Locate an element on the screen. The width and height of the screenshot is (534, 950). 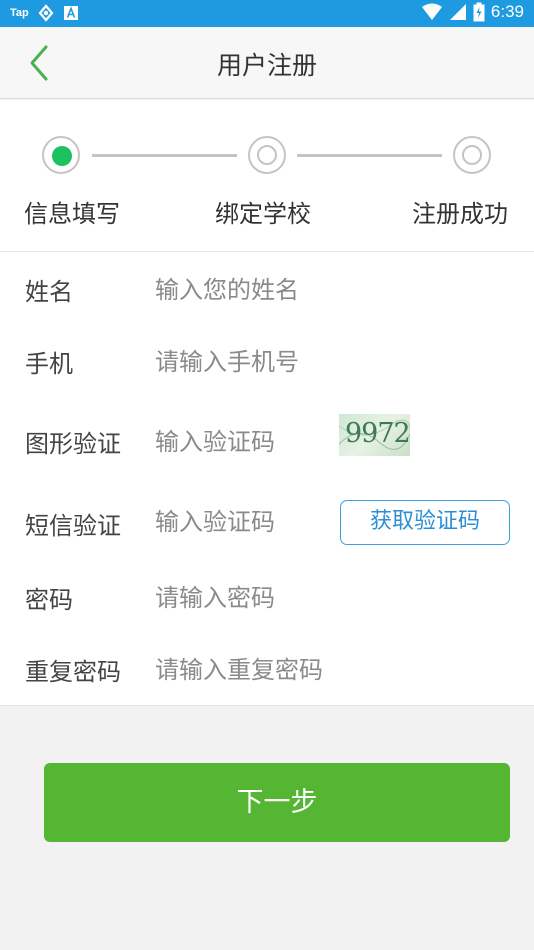
status-right: 6:39 is located at coordinates (472, 12).